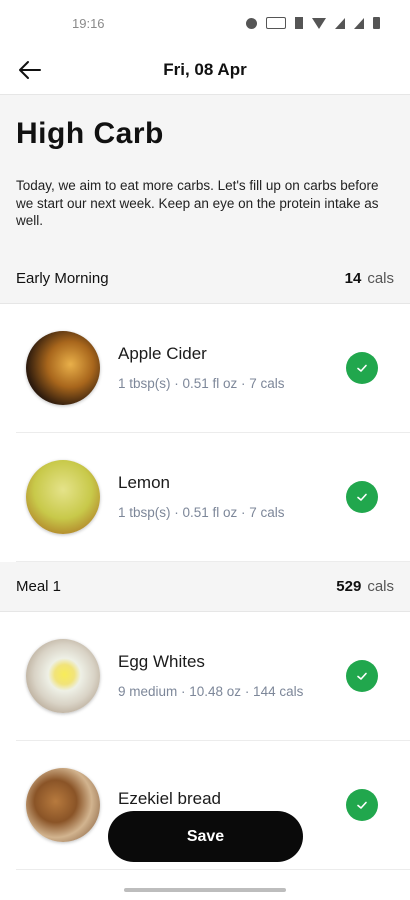 The image size is (410, 900). Describe the element at coordinates (161, 661) in the screenshot. I see `food-name: Egg Whites` at that location.